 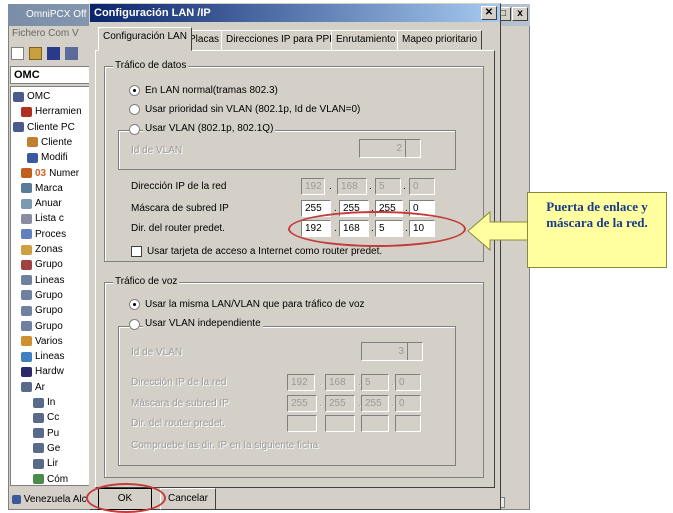 I want to click on net-ip-label: Dirección IP de la red, so click(x=179, y=186).